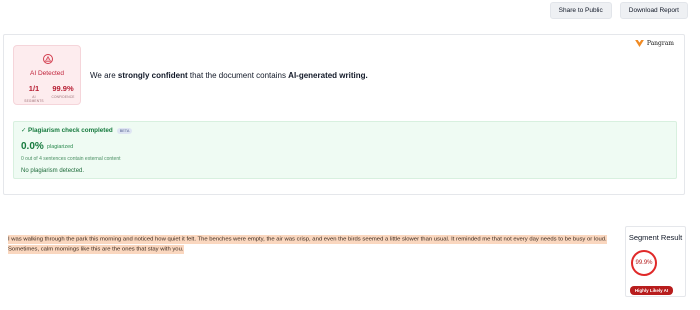 Image resolution: width=700 pixels, height=310 pixels. I want to click on plagiarism-header: ✓ Plagiarism check completed BETA, so click(77, 130).